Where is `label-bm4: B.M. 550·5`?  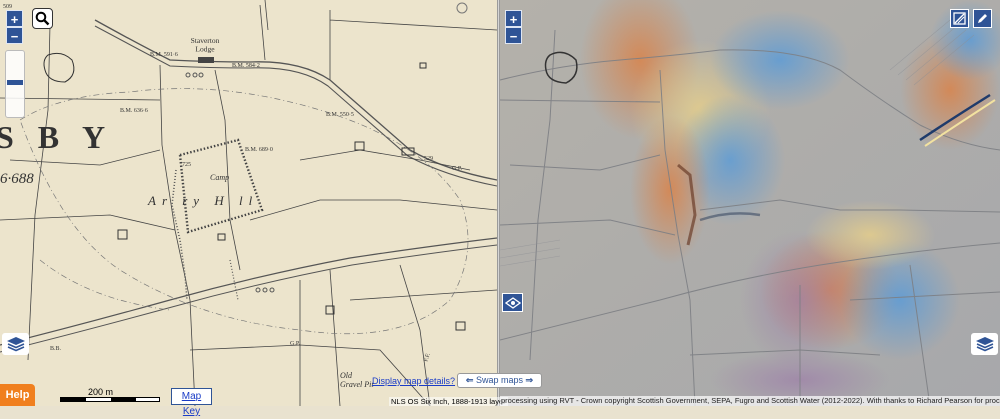
label-bm4: B.M. 550·5 is located at coordinates (340, 115).